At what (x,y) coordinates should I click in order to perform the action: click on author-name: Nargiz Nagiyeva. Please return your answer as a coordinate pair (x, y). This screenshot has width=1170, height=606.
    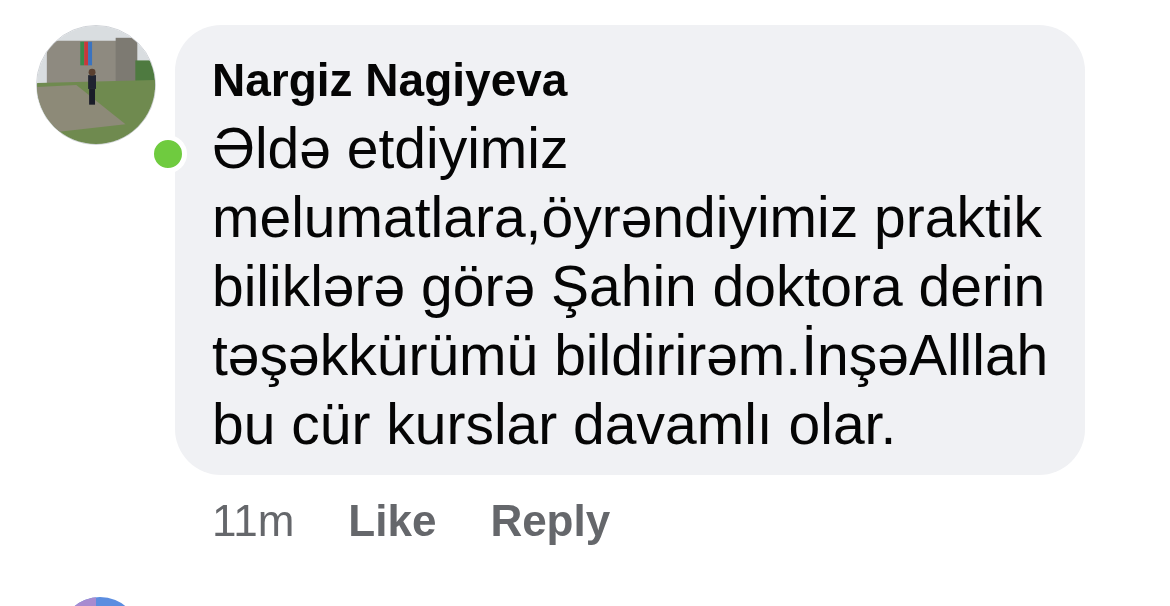
    Looking at the image, I should click on (633, 80).